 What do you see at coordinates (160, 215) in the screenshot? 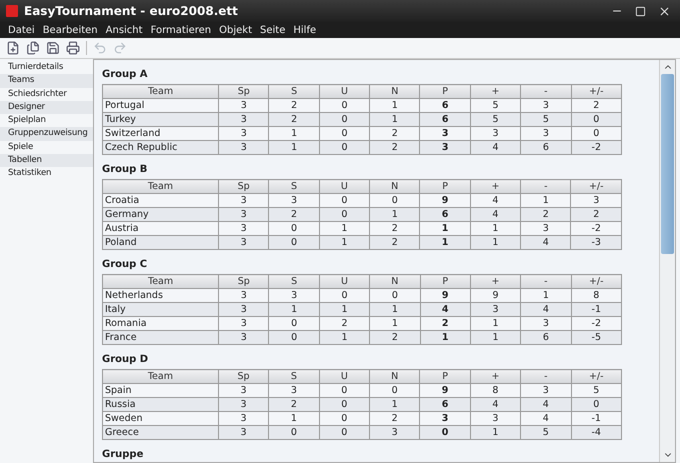
I see `table-cell: Germany` at bounding box center [160, 215].